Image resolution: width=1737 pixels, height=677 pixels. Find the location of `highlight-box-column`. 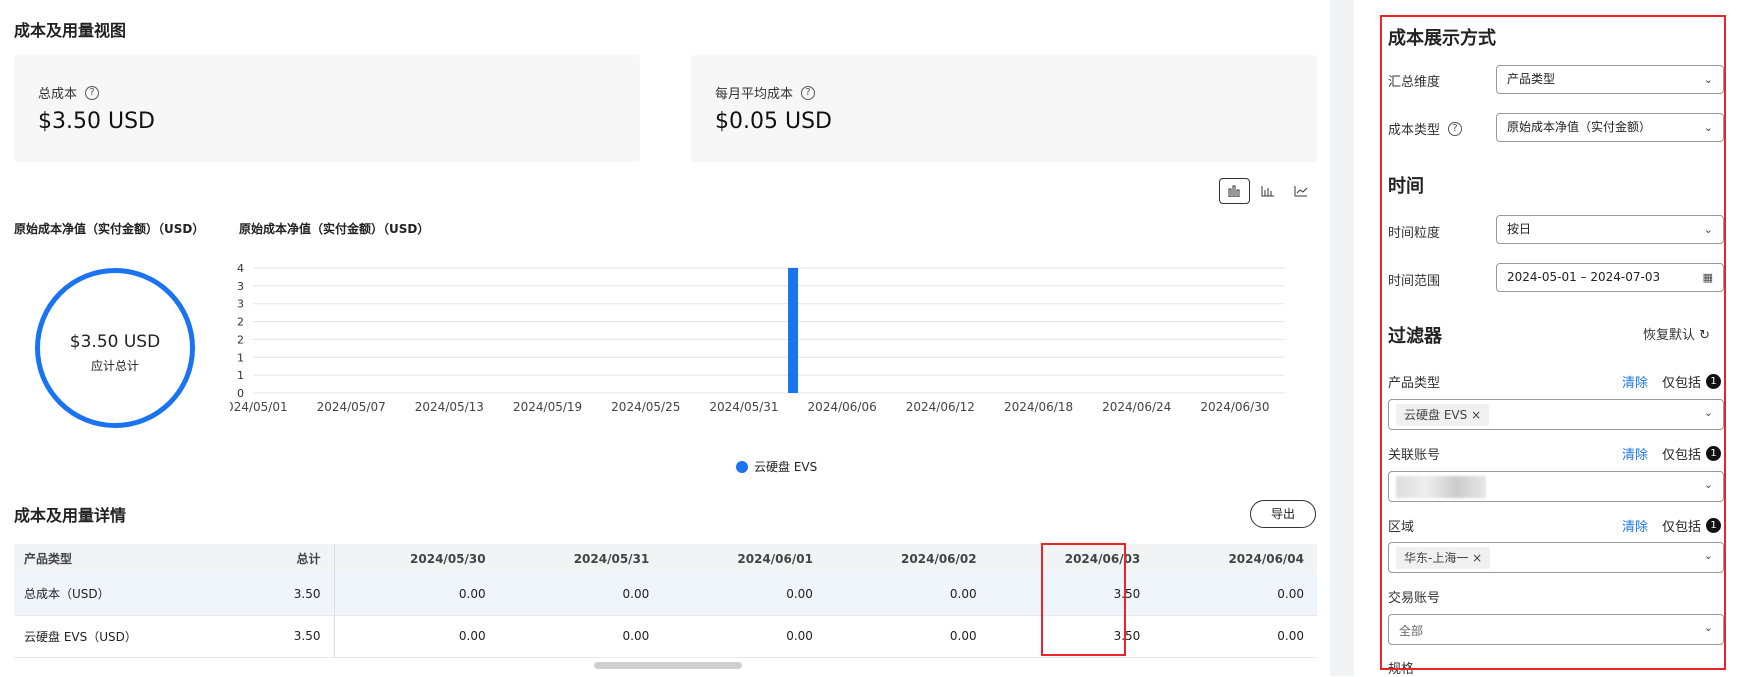

highlight-box-column is located at coordinates (1083, 599).